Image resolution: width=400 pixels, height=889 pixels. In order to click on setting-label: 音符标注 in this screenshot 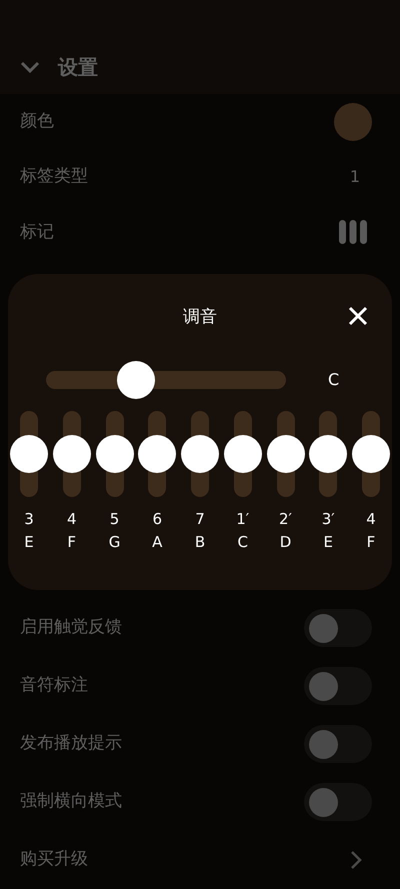, I will do `click(54, 686)`.